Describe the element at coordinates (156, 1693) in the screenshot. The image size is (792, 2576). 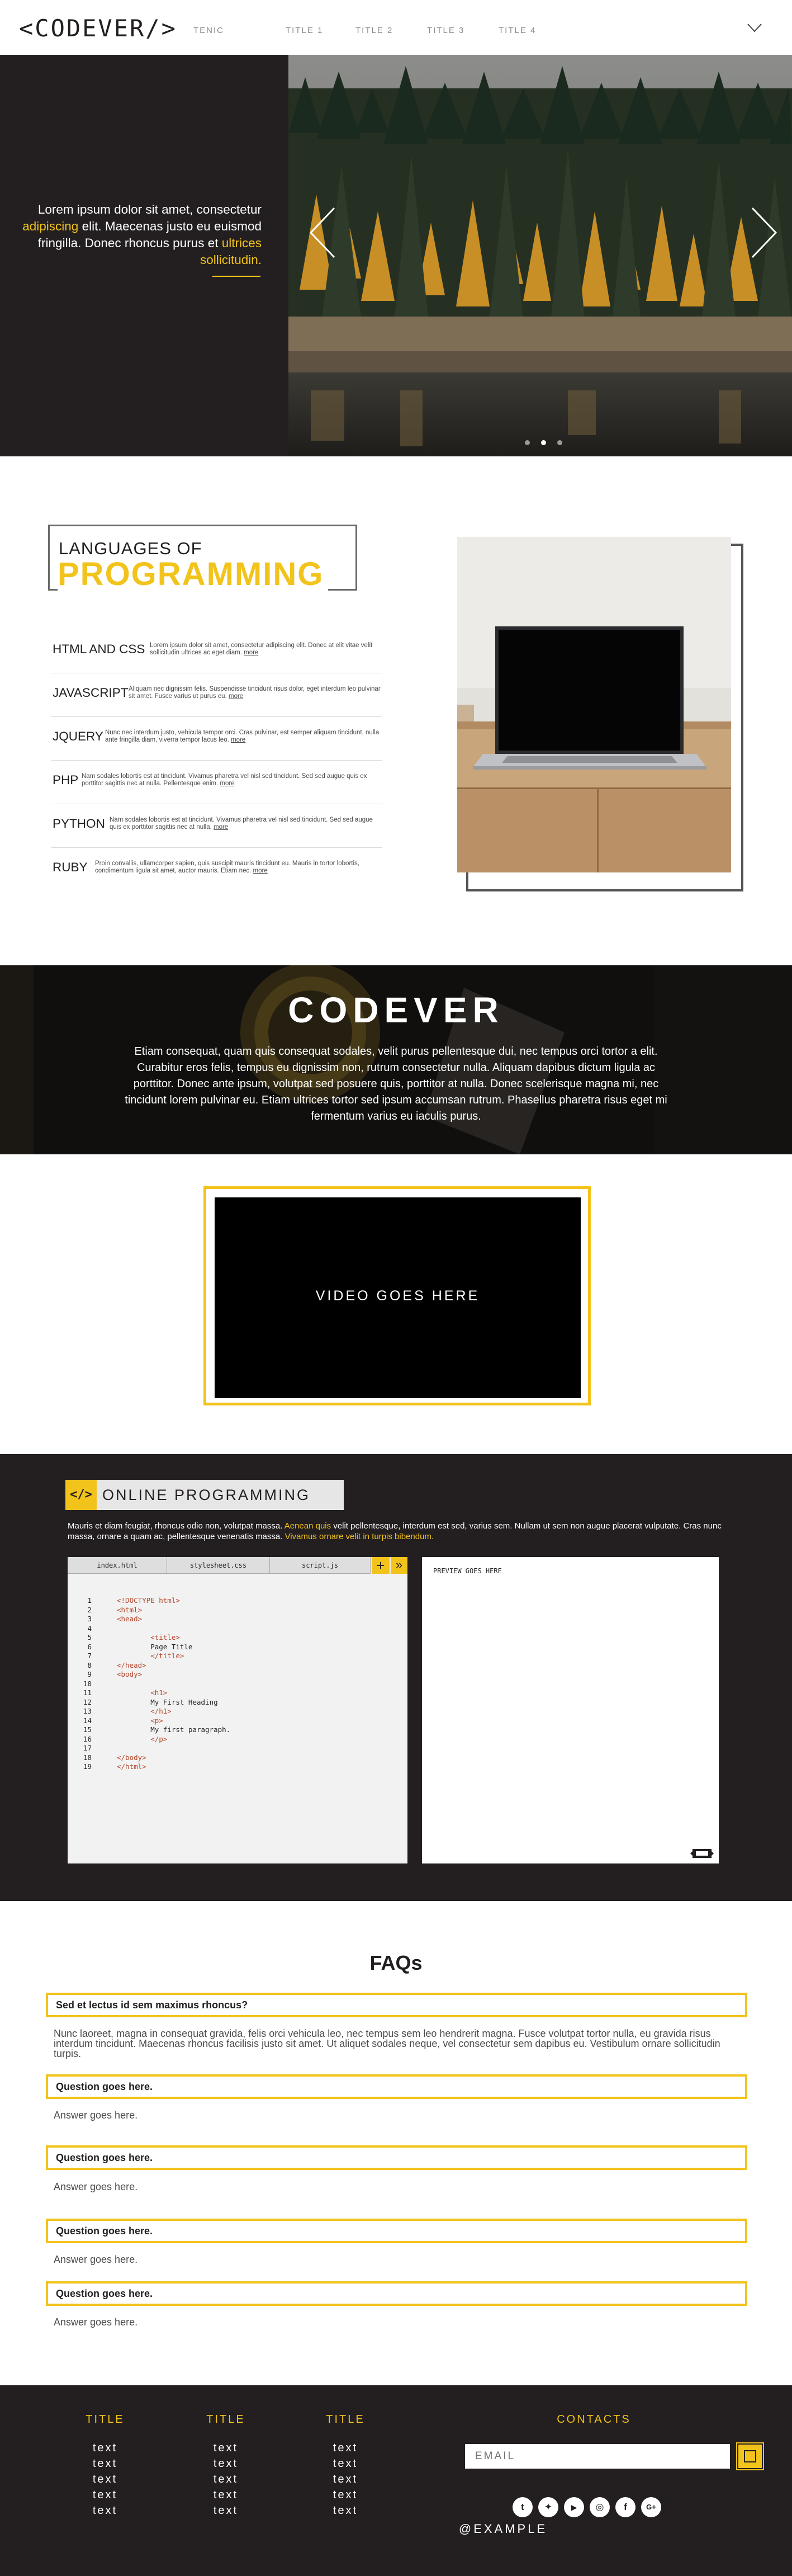
I see `code-line: 11 <h1>` at that location.